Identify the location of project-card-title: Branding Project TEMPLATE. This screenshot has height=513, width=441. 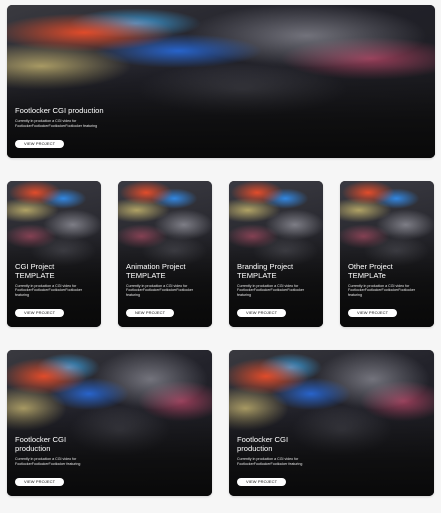
(276, 271).